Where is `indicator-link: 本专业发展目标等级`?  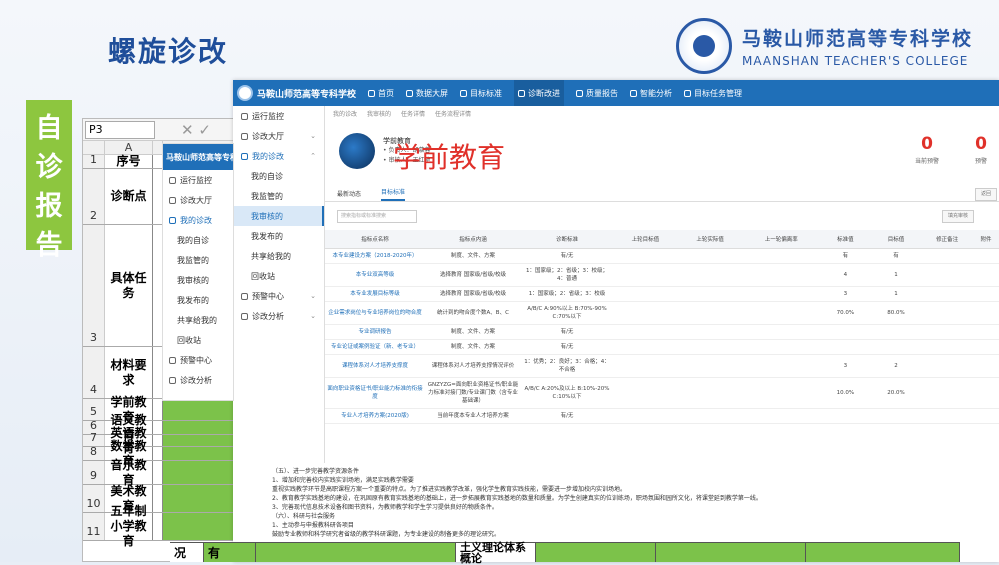
indicator-link: 本专业发展目标等级 is located at coordinates (375, 294).